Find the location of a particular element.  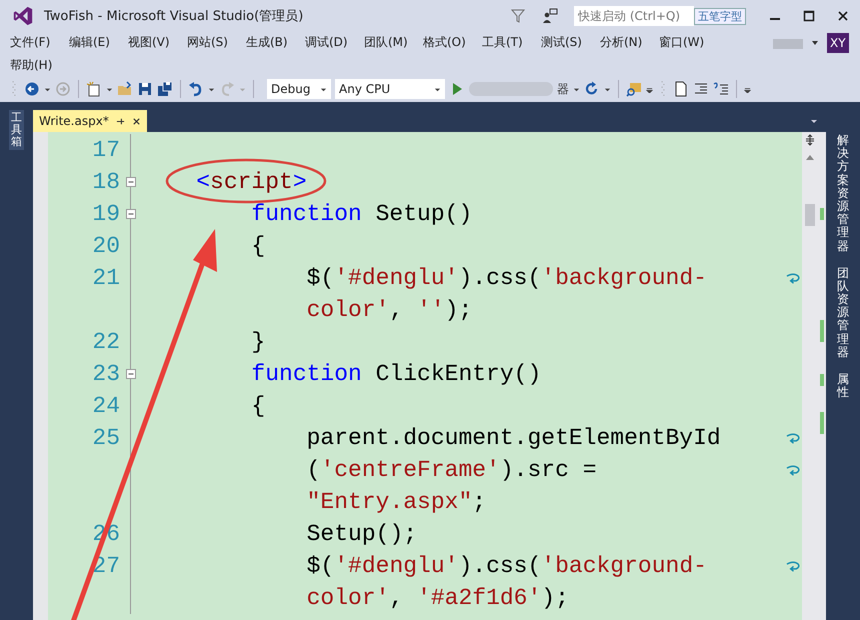

tool-window-tab: 属性 is located at coordinates (843, 386).